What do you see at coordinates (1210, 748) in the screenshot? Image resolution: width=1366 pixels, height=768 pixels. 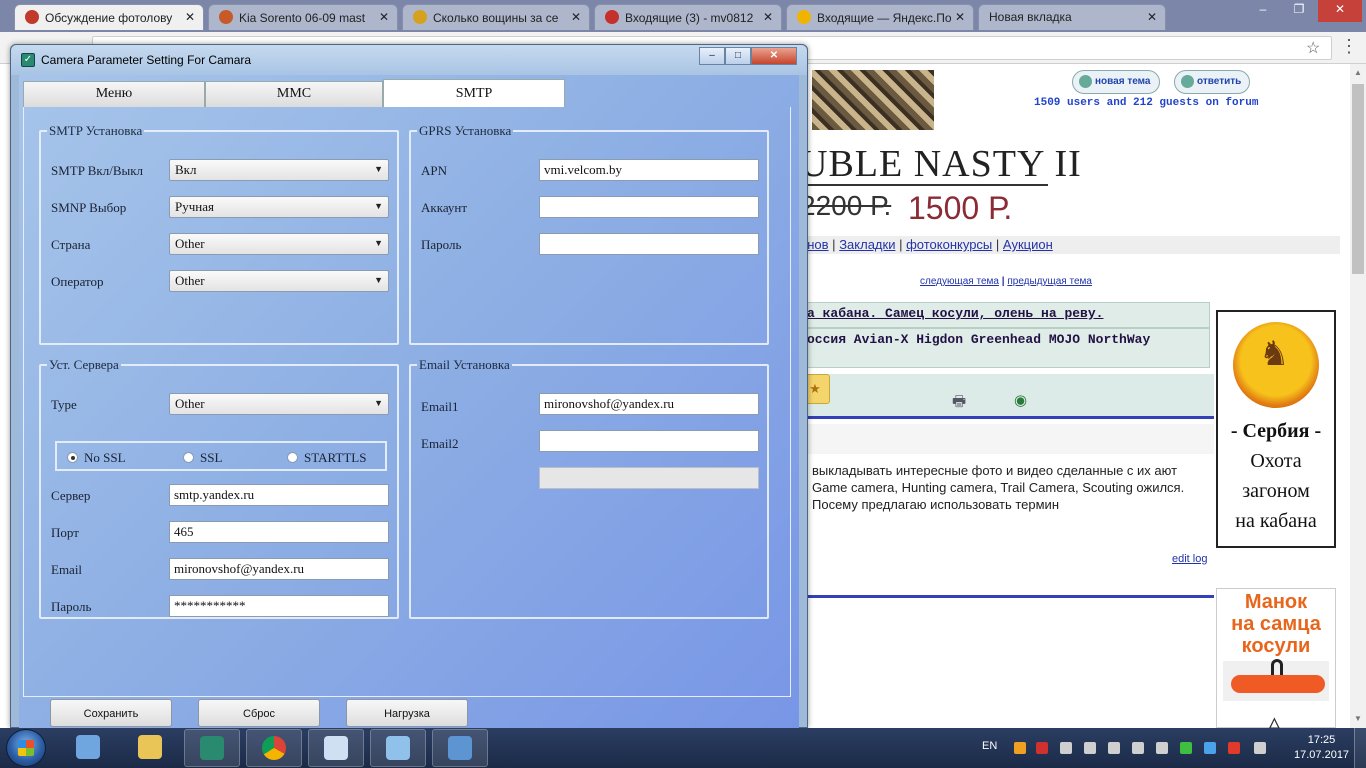 I see `tray-wifi-icon` at bounding box center [1210, 748].